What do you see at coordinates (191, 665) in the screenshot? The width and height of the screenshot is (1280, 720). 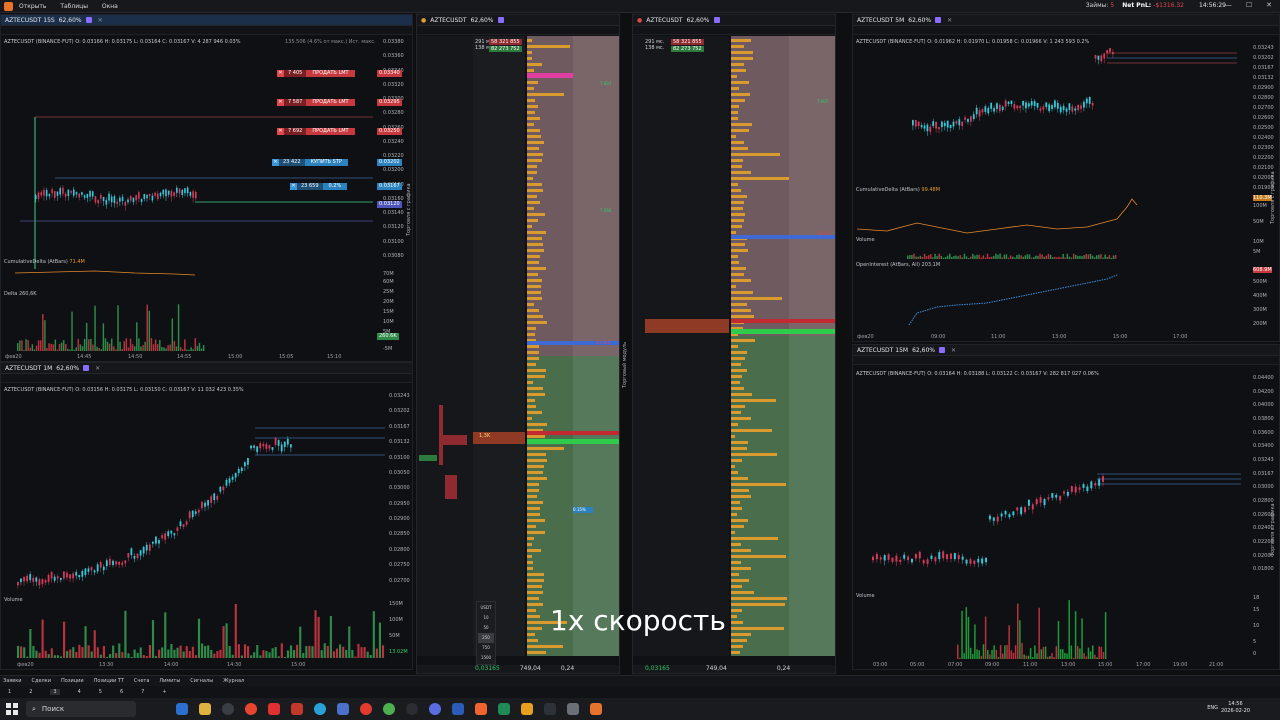 I see `time-axis-1m: фев20 13:30 14:00 14:30 15:00` at bounding box center [191, 665].